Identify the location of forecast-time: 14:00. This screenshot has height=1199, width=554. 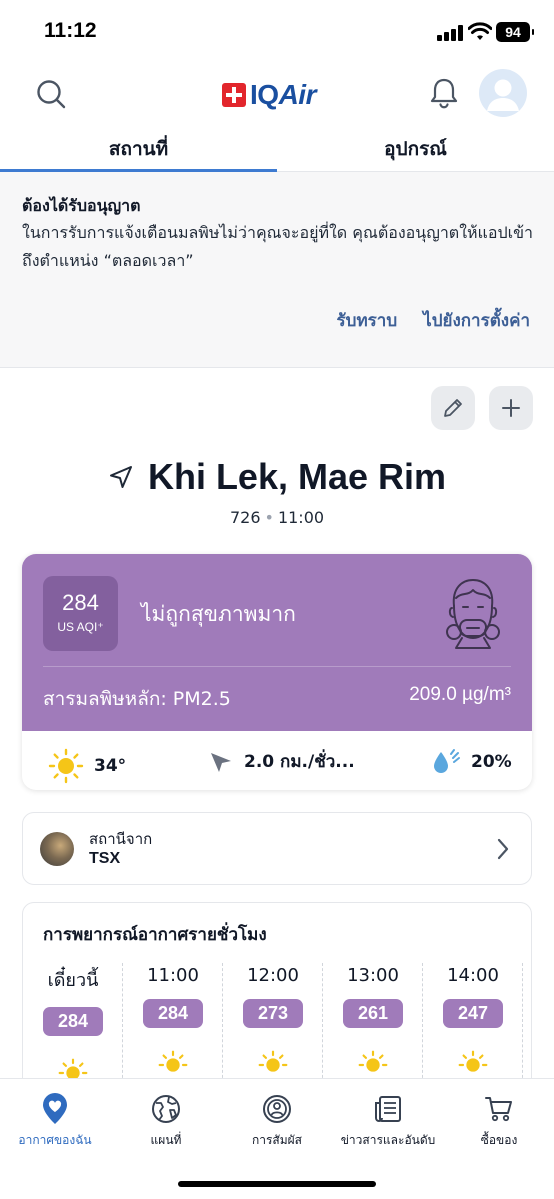
(473, 975).